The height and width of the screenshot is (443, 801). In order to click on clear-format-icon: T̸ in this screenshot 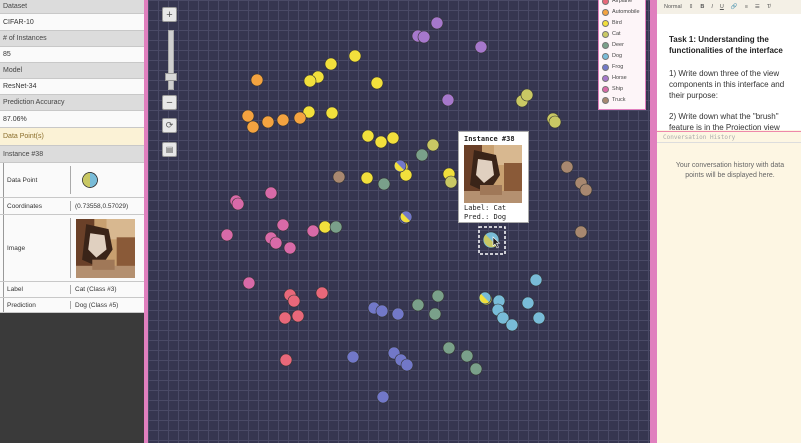, I will do `click(768, 7)`.